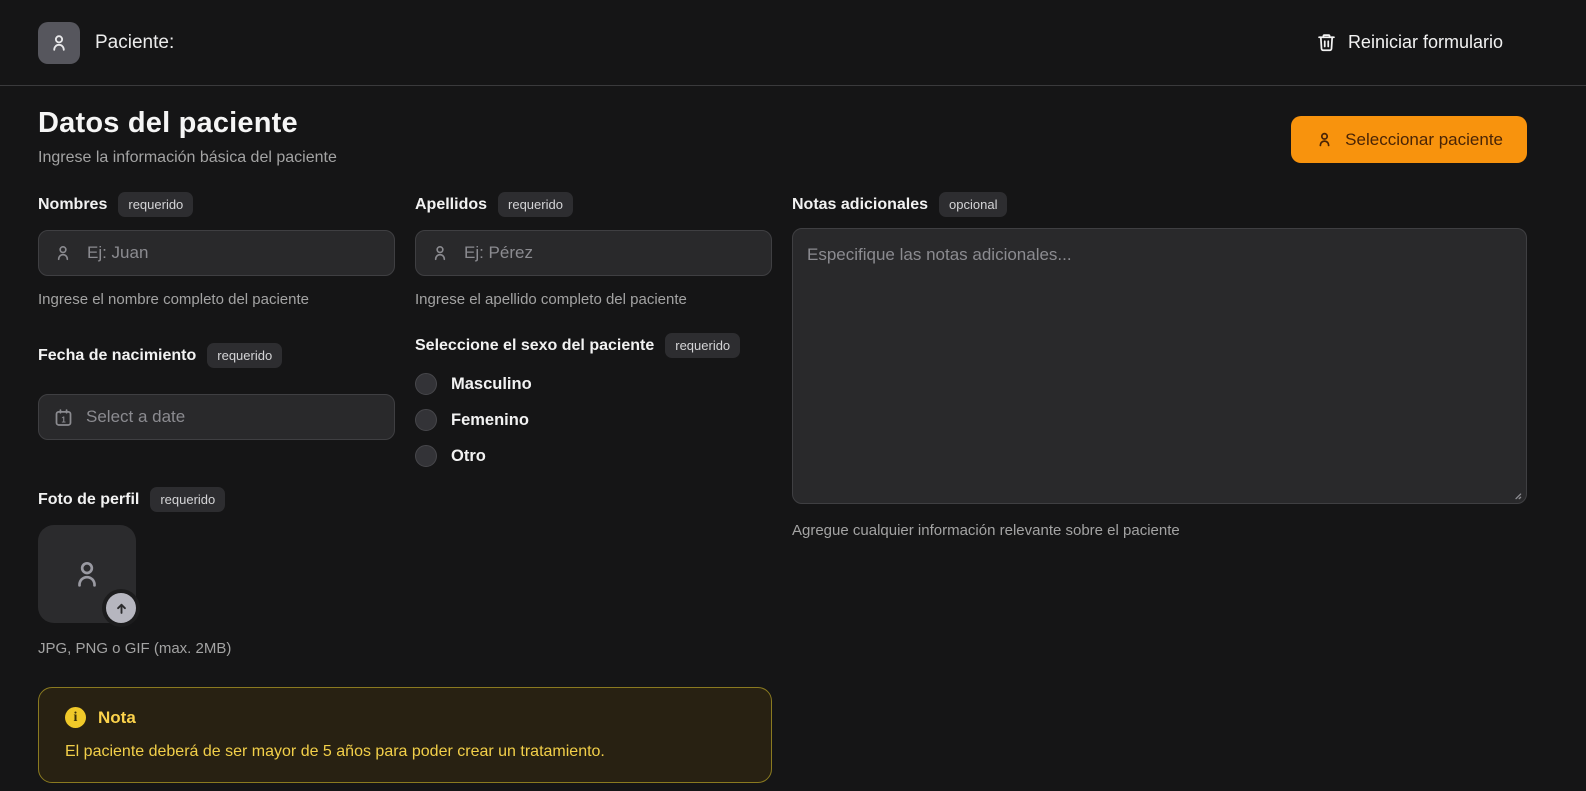 The image size is (1586, 791). I want to click on info-icon: i, so click(75, 717).